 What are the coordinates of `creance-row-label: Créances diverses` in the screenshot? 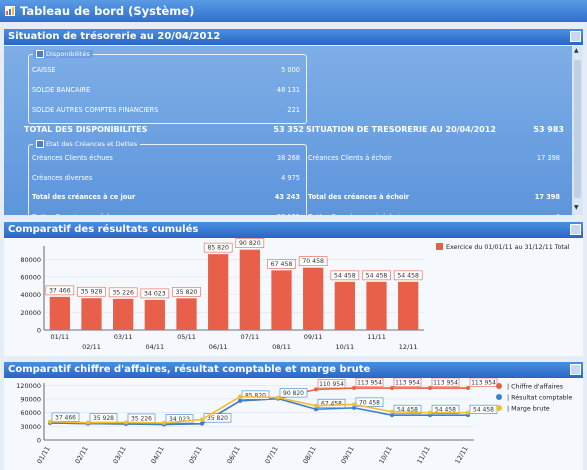 It's located at (62, 178).